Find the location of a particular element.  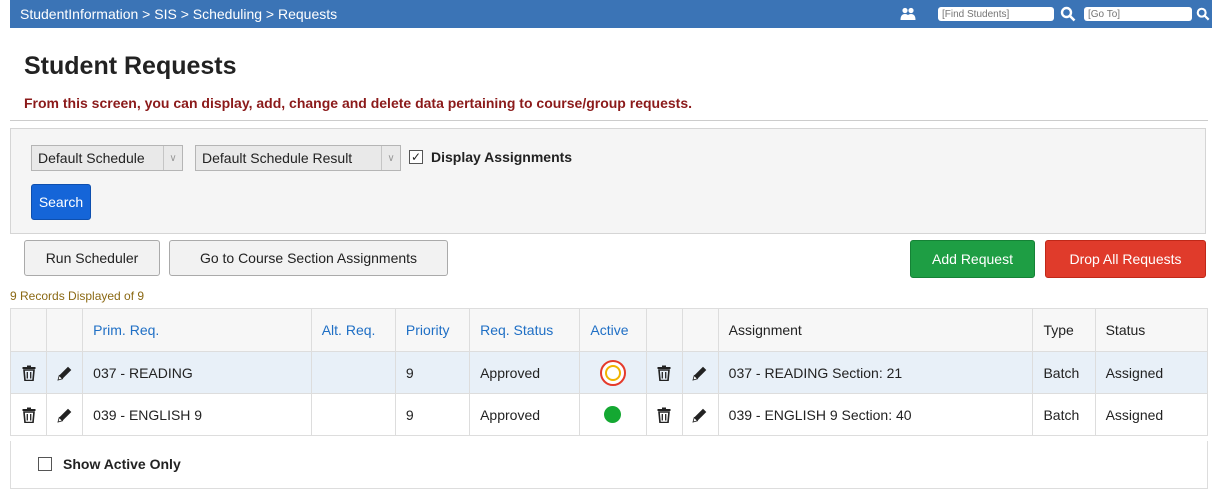

active-status-icon is located at coordinates (613, 414).